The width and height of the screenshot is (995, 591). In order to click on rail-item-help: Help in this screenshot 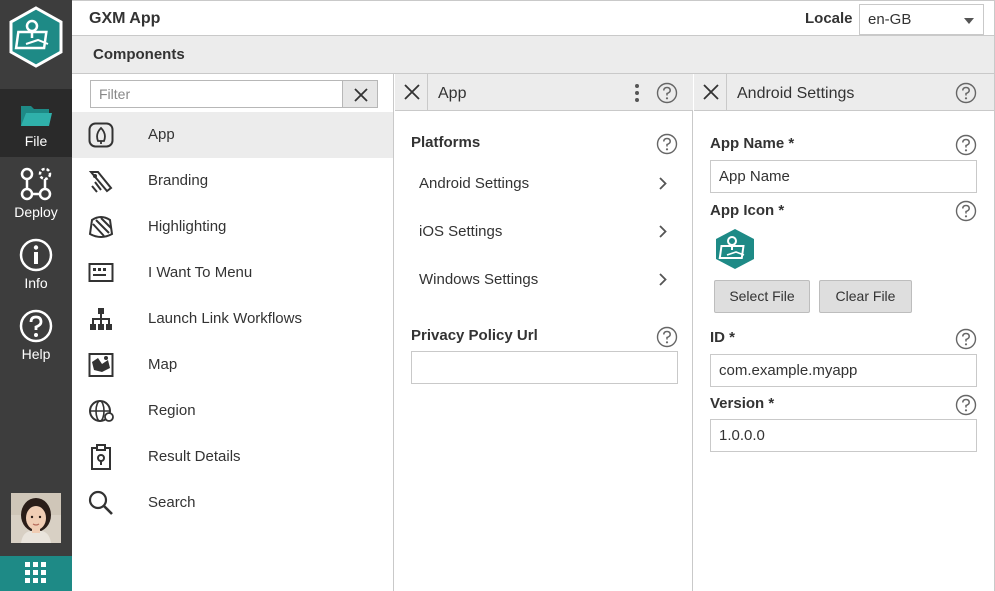, I will do `click(36, 336)`.